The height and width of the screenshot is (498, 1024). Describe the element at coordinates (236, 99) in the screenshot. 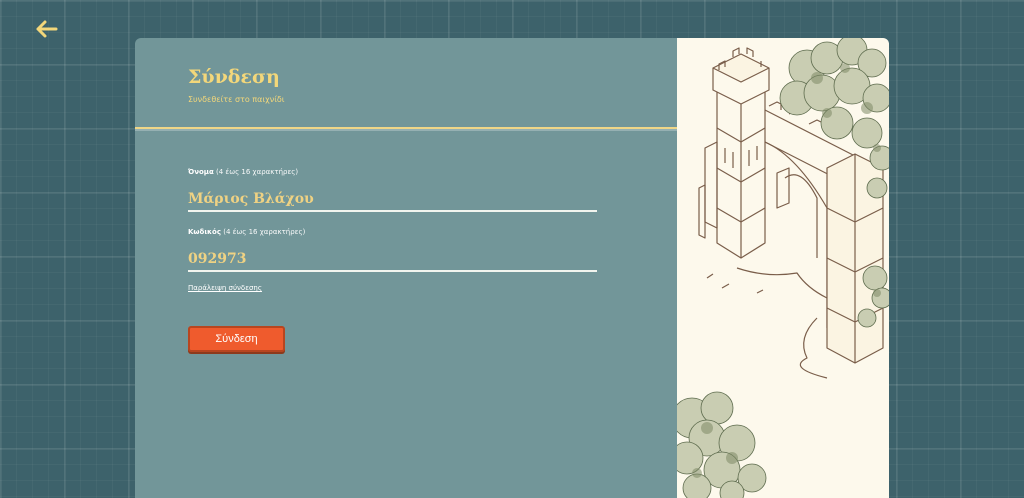

I see `page-subtitle: Συνδεθείτε στο παιχνίδι` at that location.